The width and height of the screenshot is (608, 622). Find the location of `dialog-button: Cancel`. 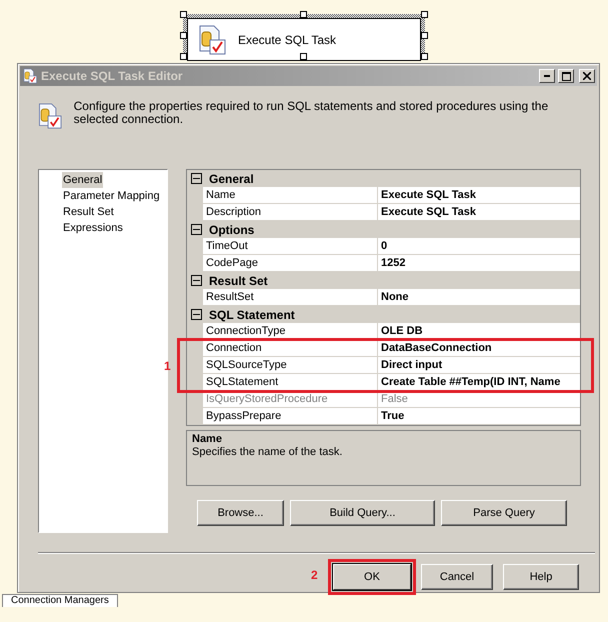

dialog-button: Cancel is located at coordinates (457, 577).